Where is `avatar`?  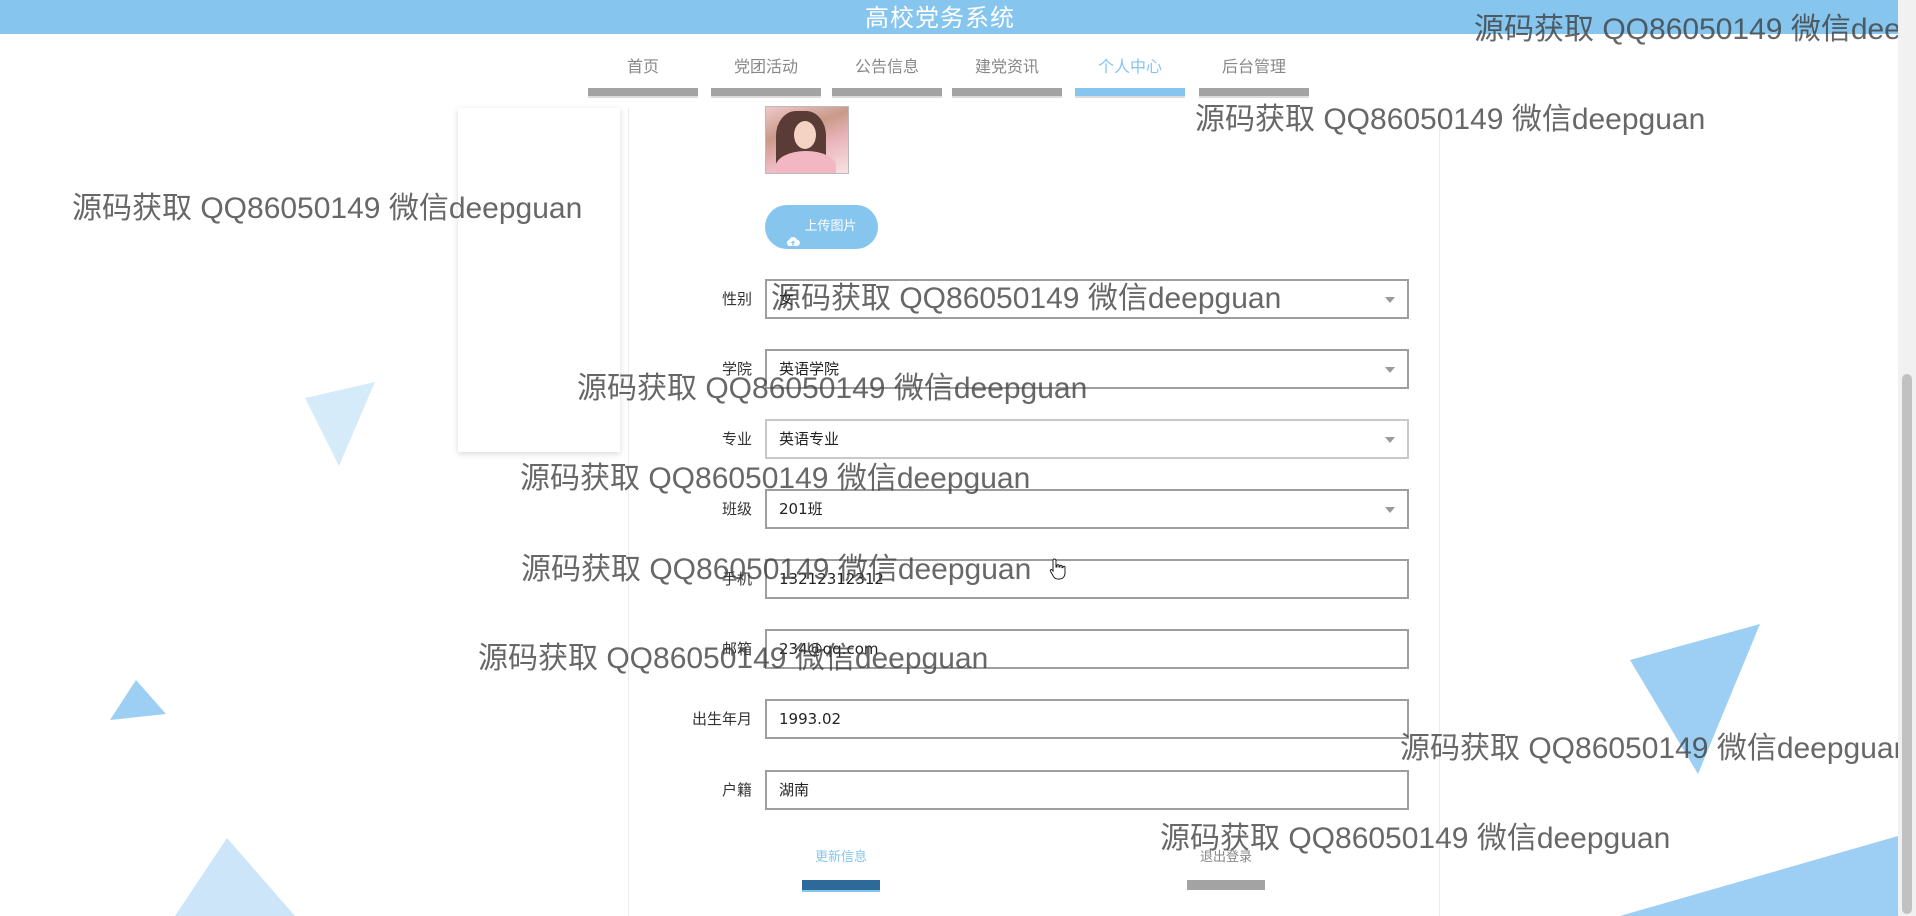
avatar is located at coordinates (807, 140).